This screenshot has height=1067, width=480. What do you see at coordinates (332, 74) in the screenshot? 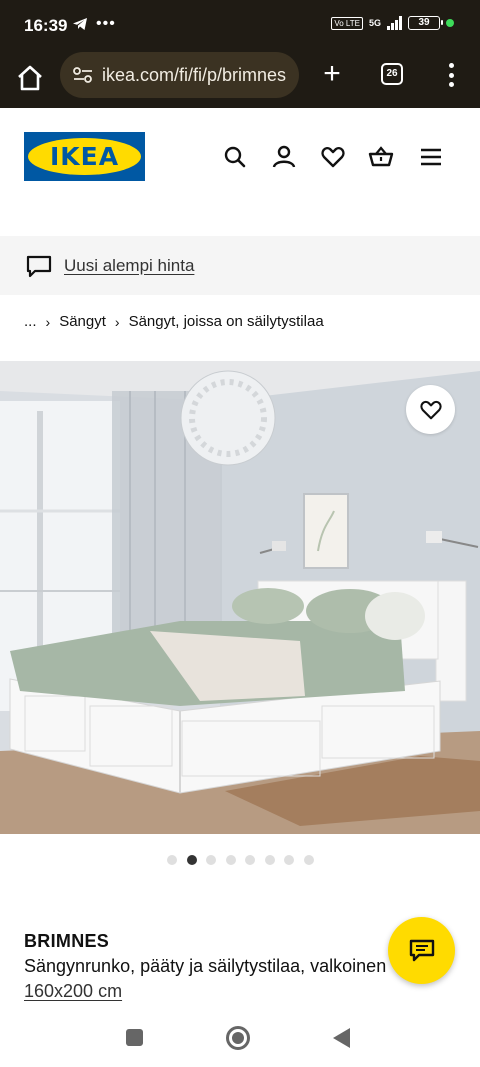
I see `new-tab-icon: +` at bounding box center [332, 74].